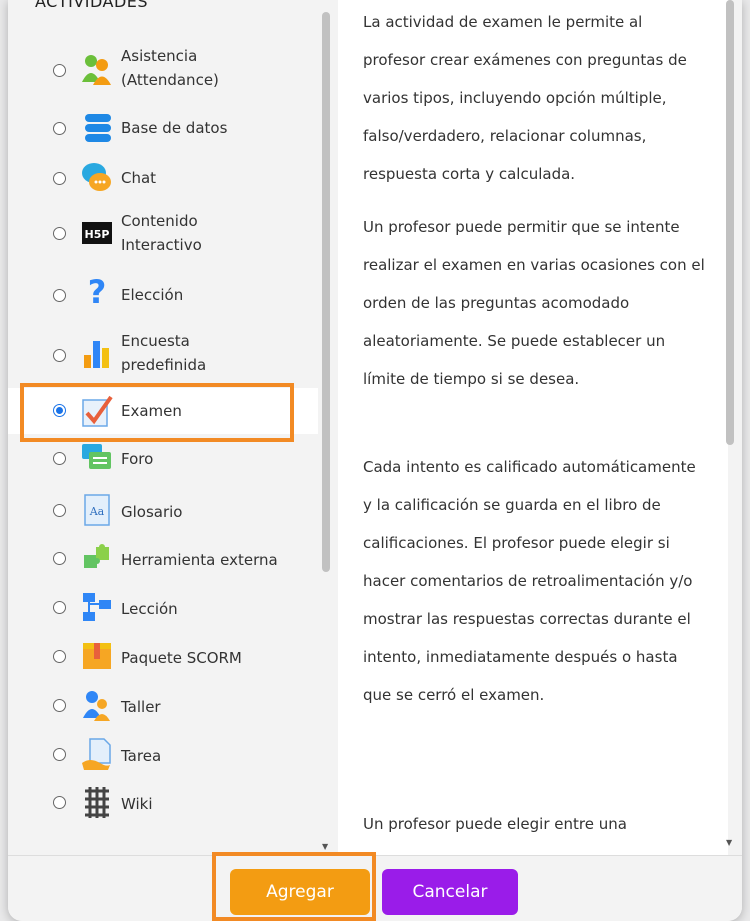 The height and width of the screenshot is (921, 750). I want to click on scorm-package-icon, so click(97, 656).